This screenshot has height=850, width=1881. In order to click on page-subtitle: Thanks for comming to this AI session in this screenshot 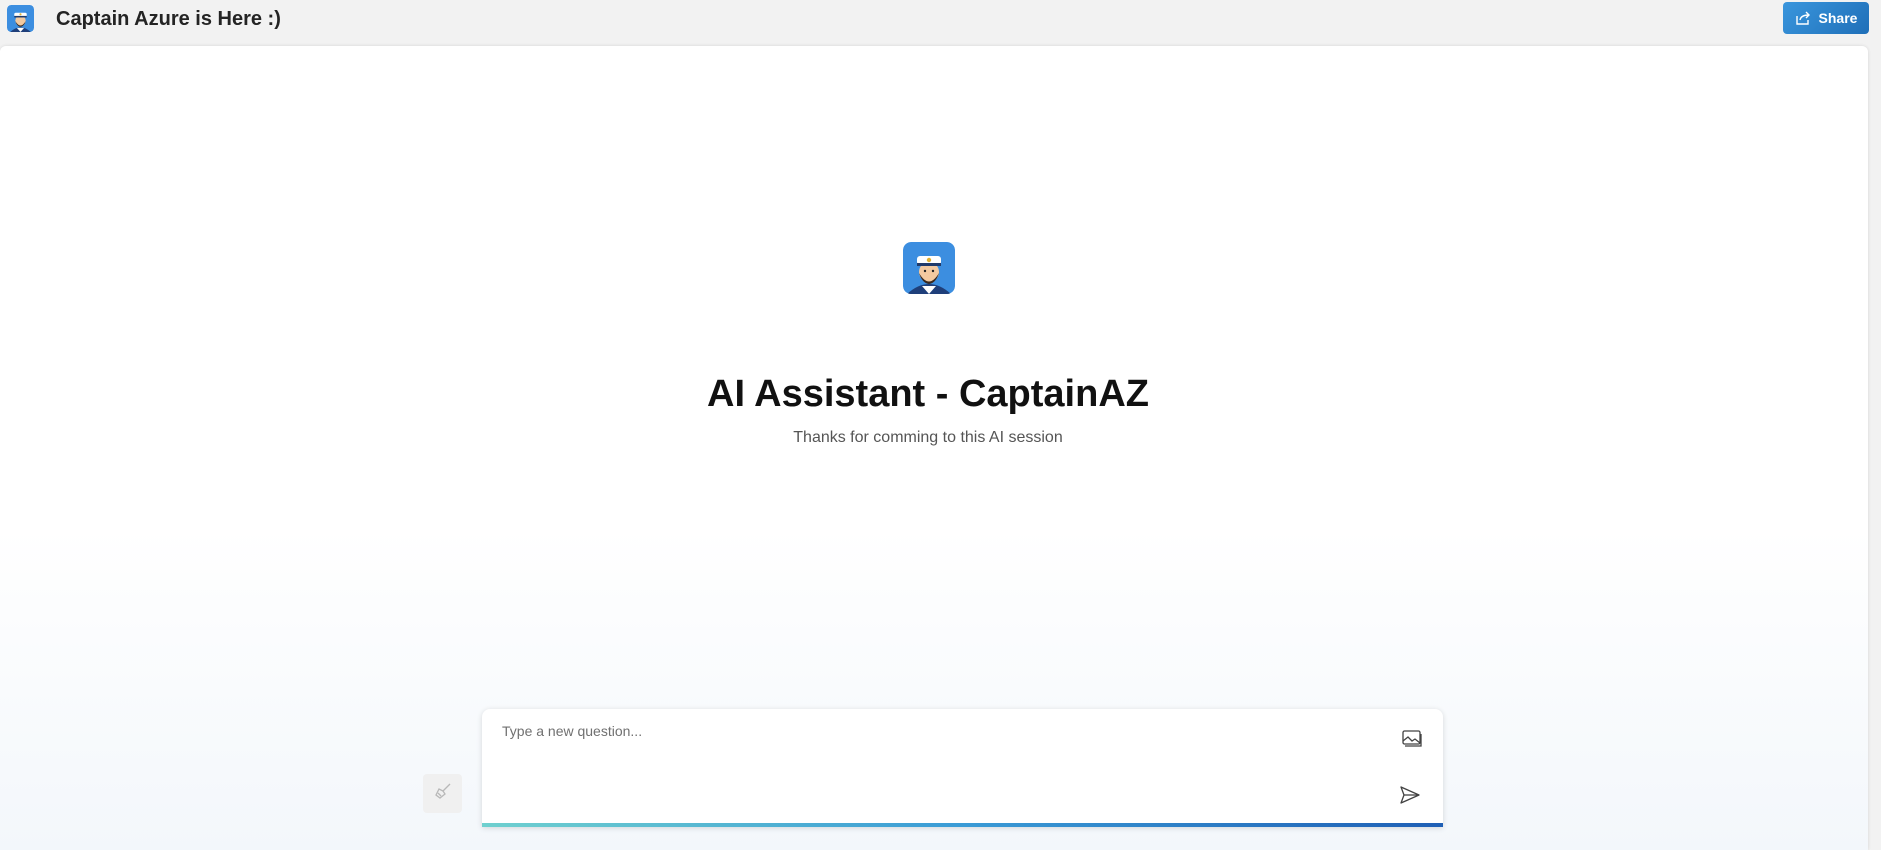, I will do `click(928, 437)`.